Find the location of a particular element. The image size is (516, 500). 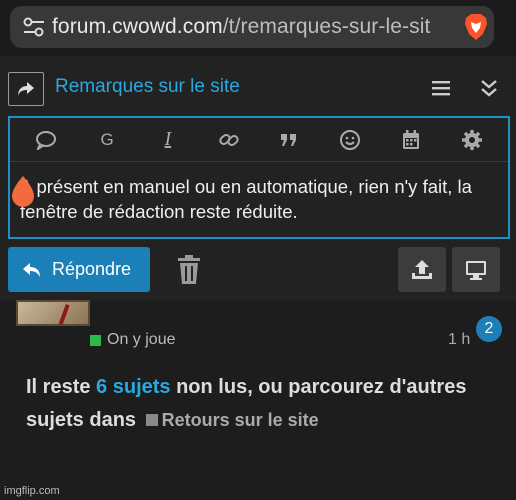

composer-topic-title: Remarques sur le site is located at coordinates (147, 87).